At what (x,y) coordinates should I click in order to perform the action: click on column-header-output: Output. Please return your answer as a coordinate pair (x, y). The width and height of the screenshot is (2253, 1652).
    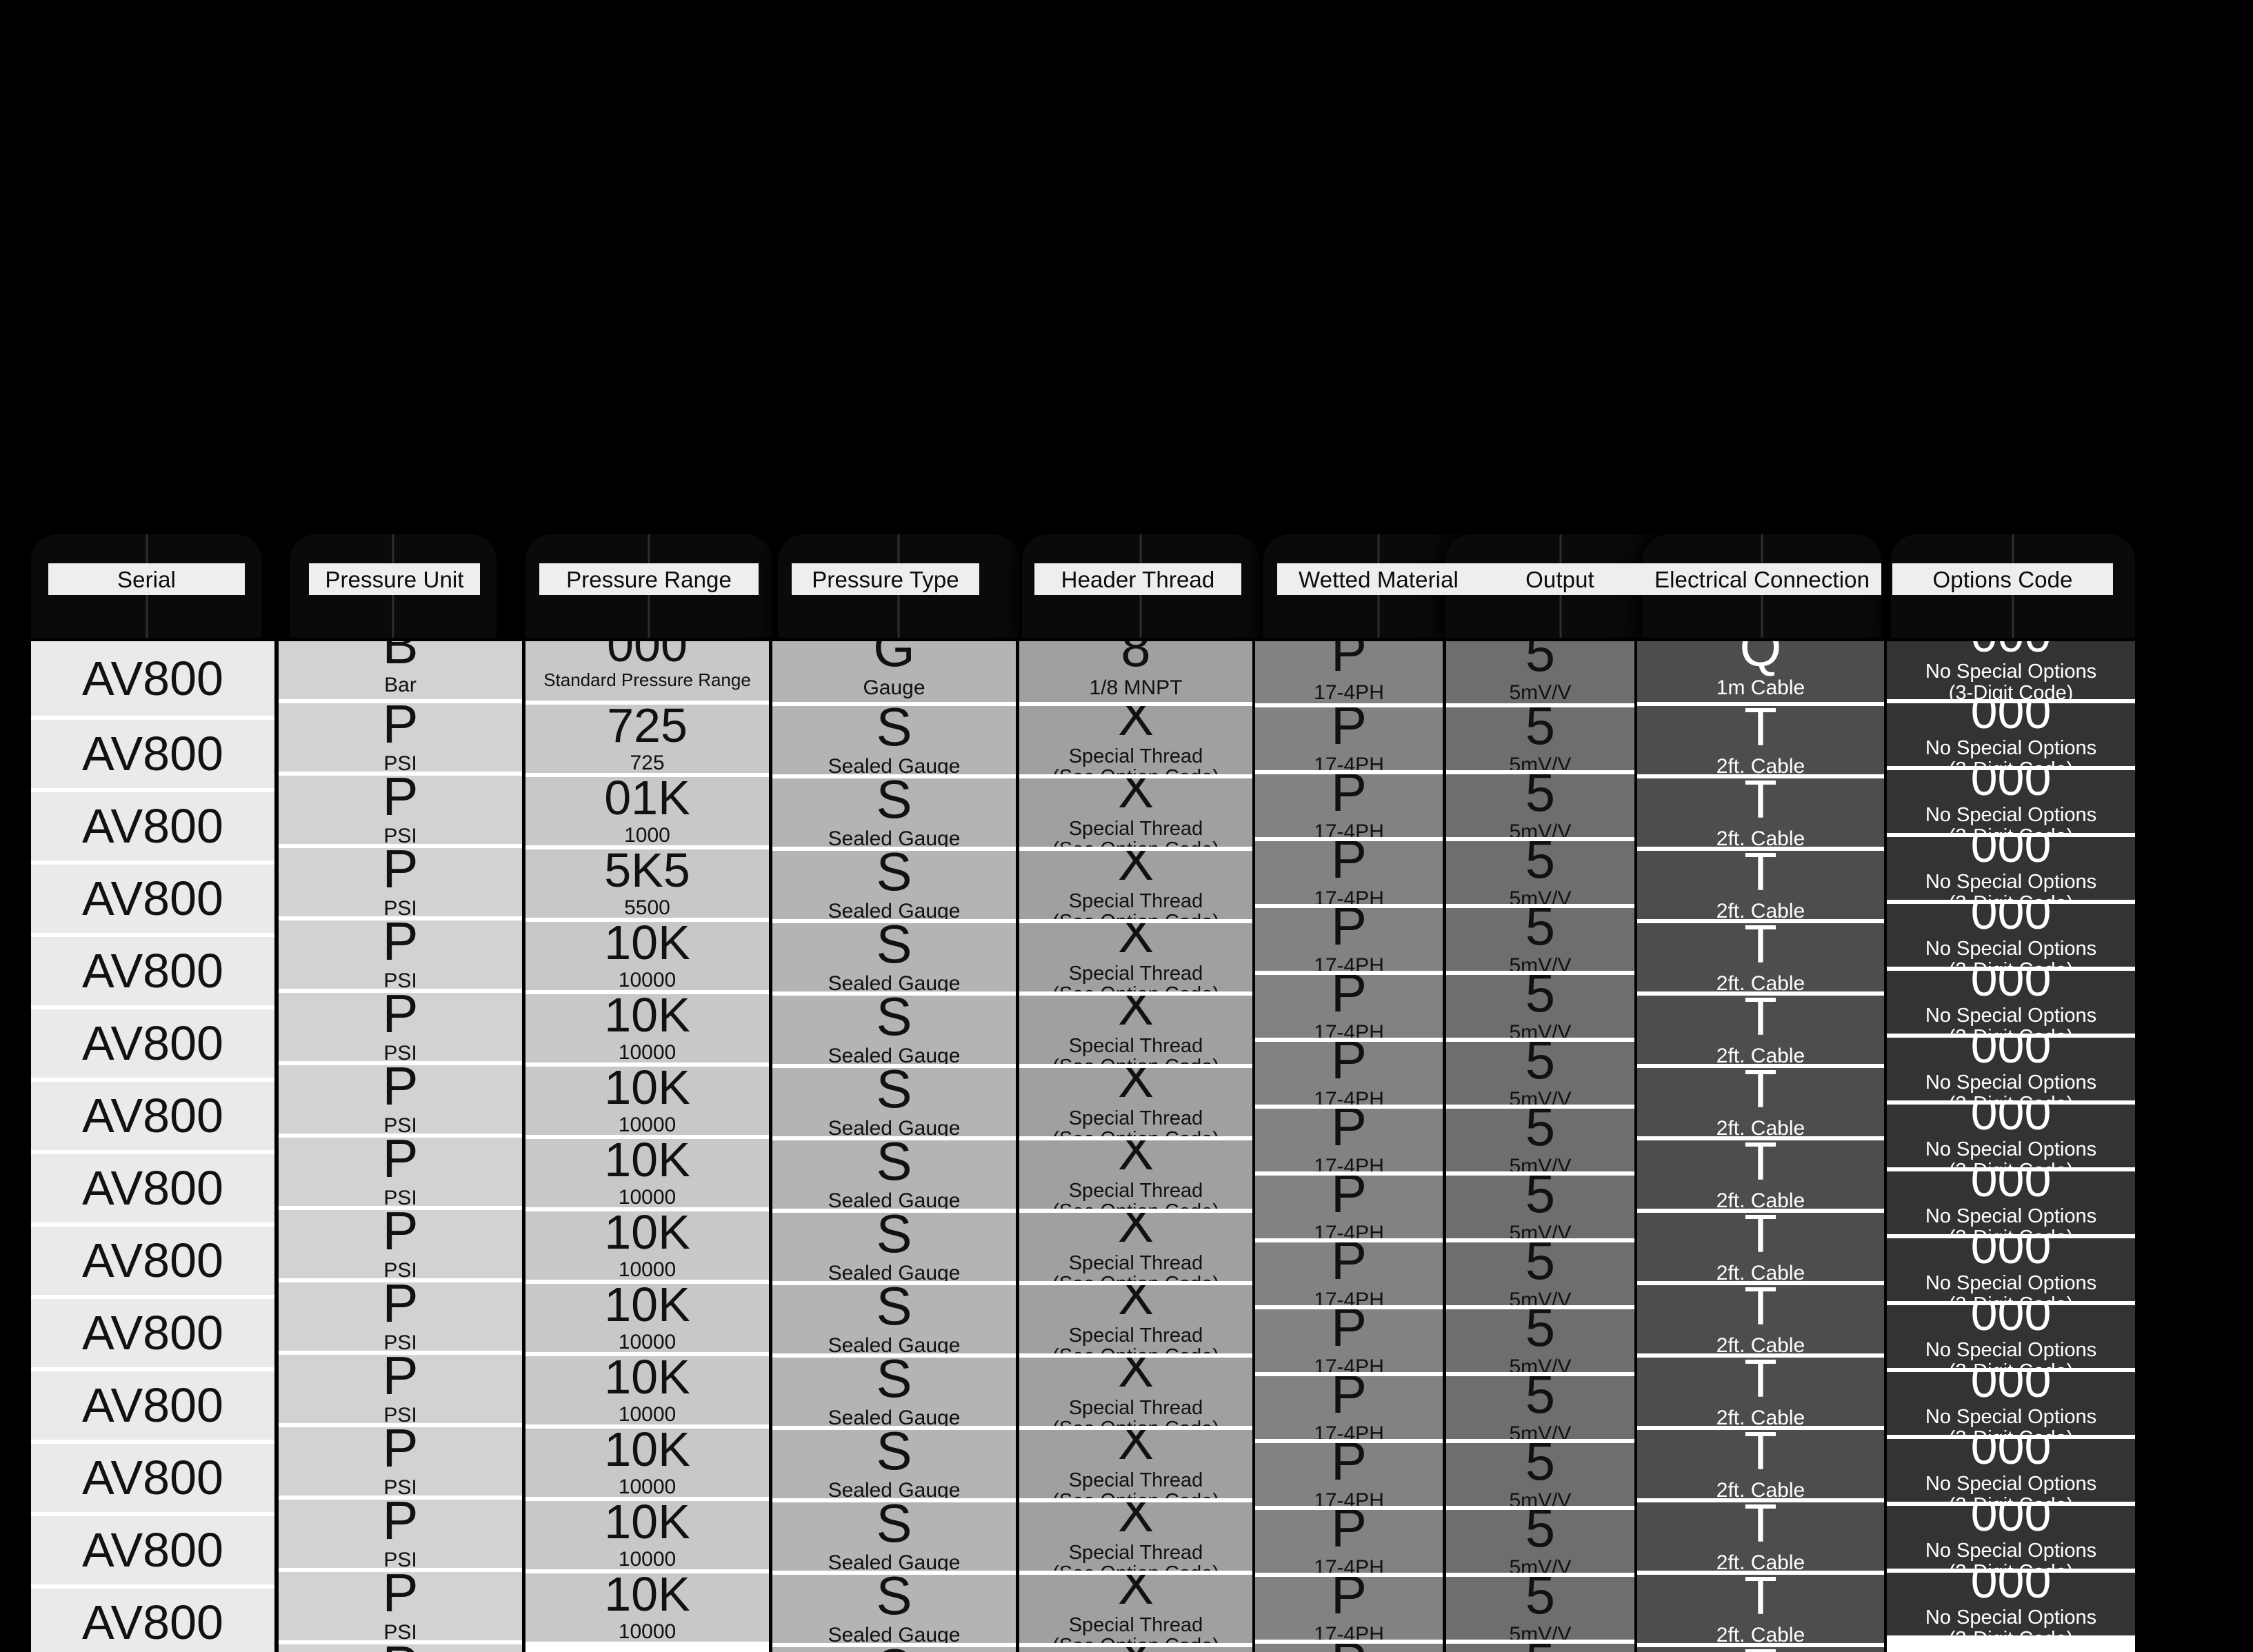
    Looking at the image, I should click on (1560, 579).